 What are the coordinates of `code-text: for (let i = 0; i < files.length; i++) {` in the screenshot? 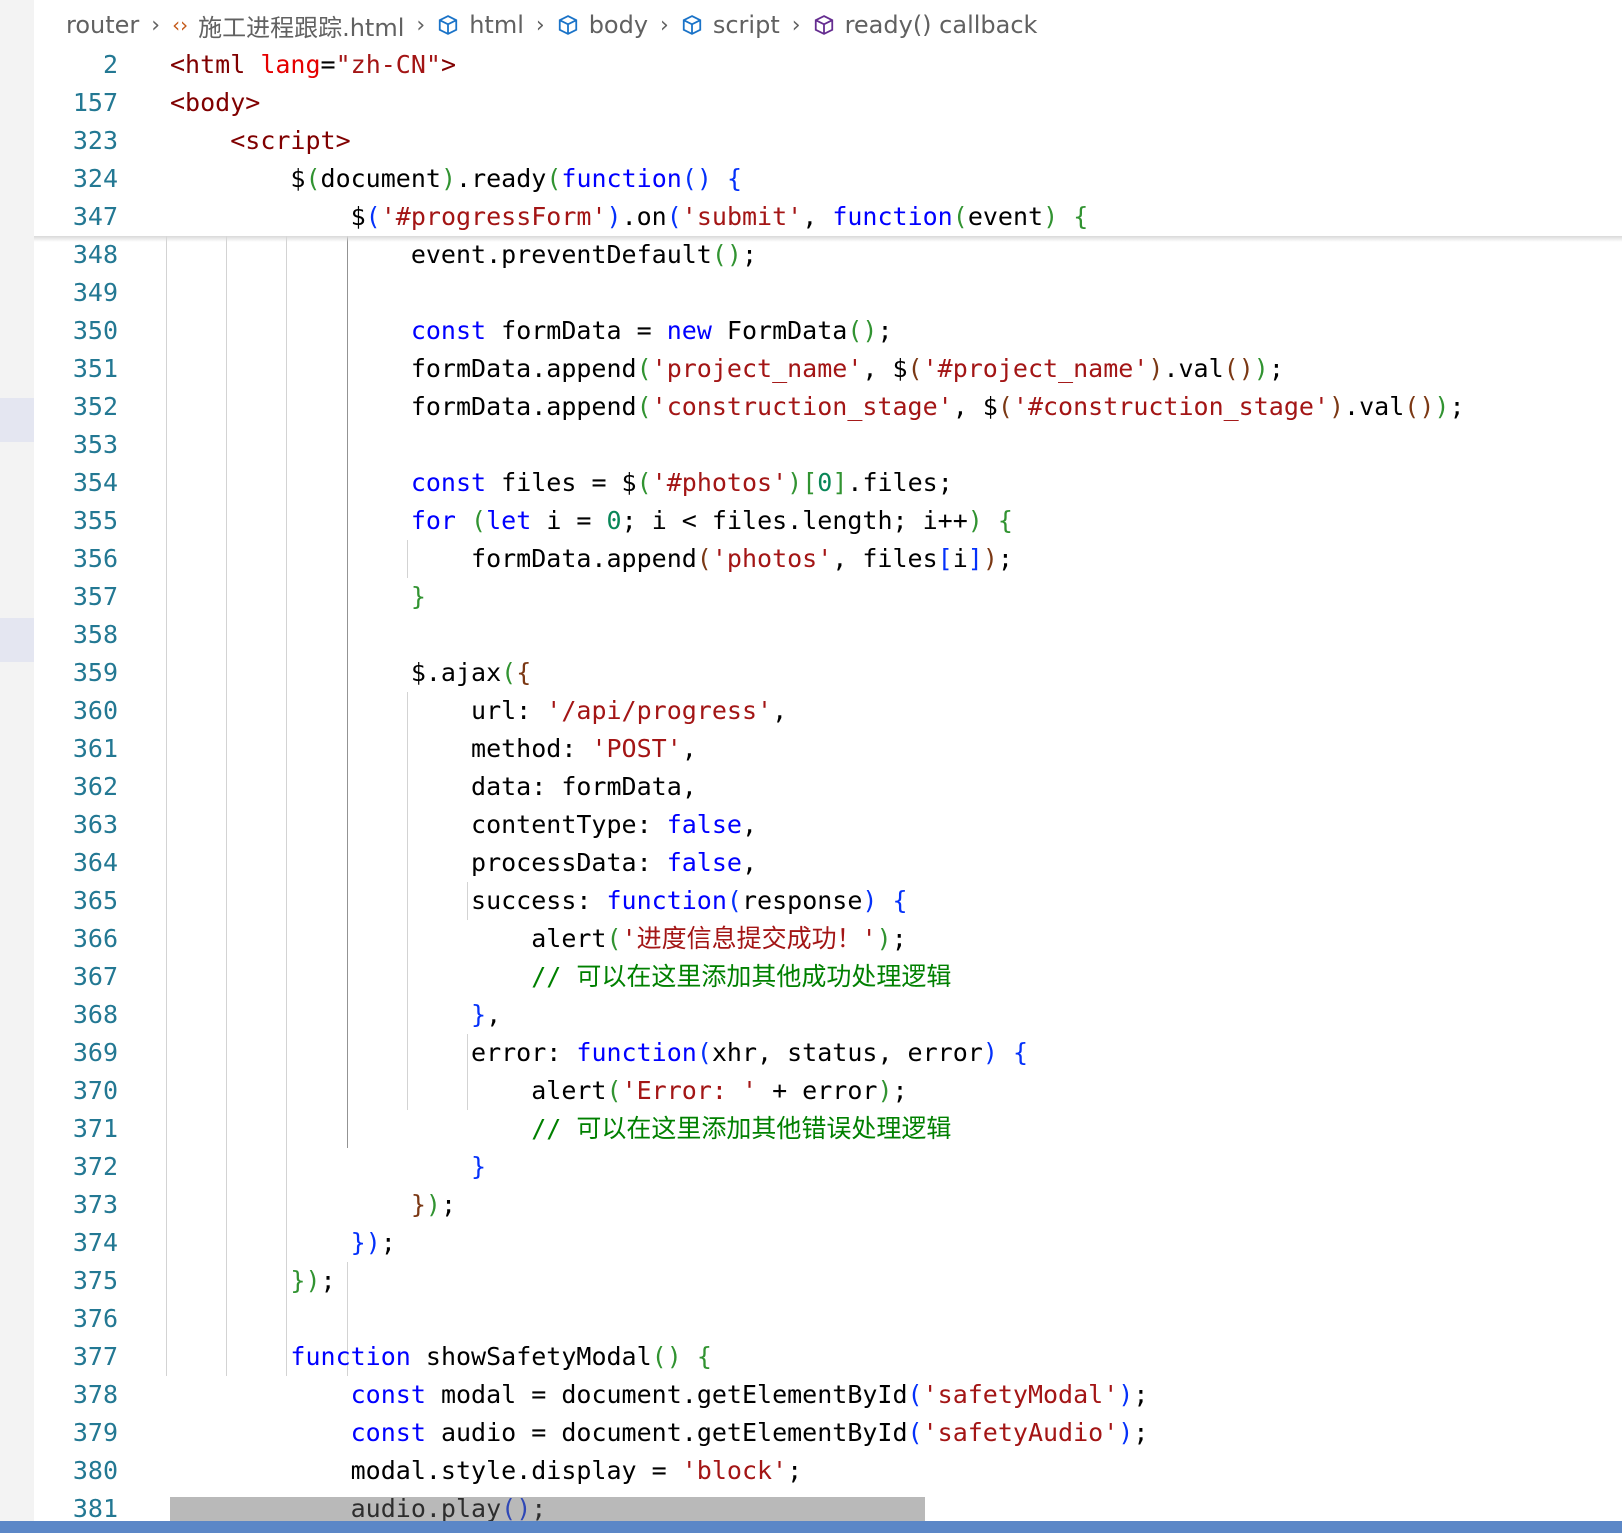 It's located at (591, 521).